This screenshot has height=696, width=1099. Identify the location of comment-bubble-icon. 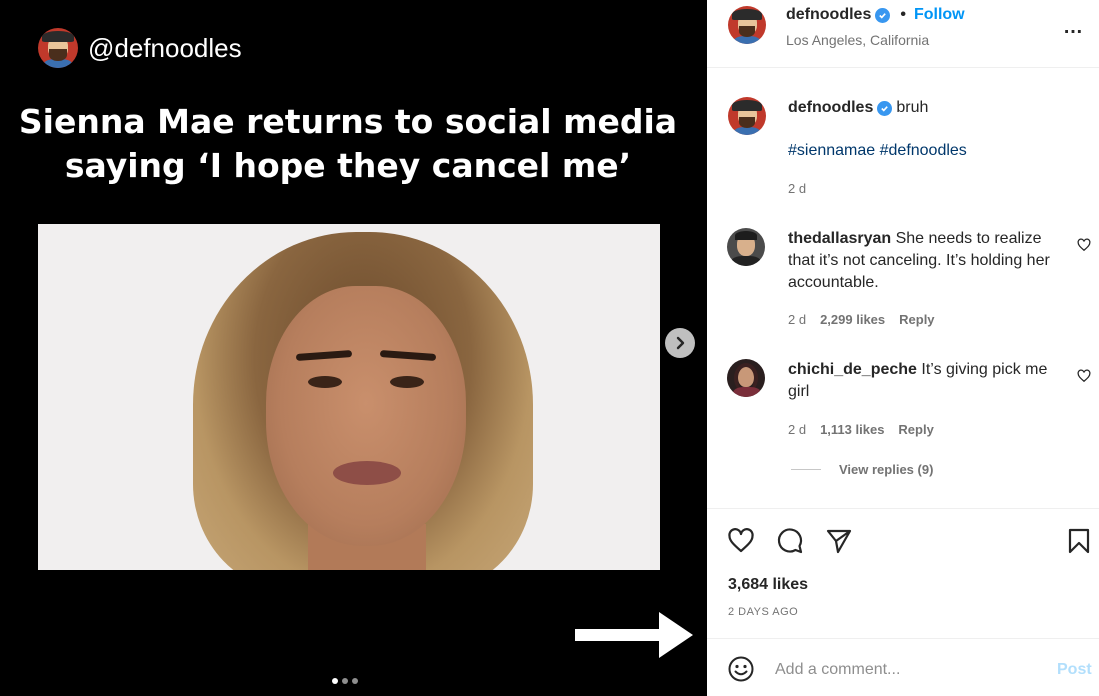
(790, 541).